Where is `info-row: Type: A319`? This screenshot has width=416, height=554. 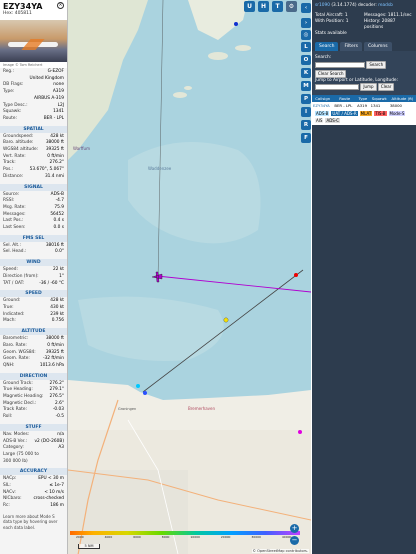
info-row: Type: A319 is located at coordinates (33, 92).